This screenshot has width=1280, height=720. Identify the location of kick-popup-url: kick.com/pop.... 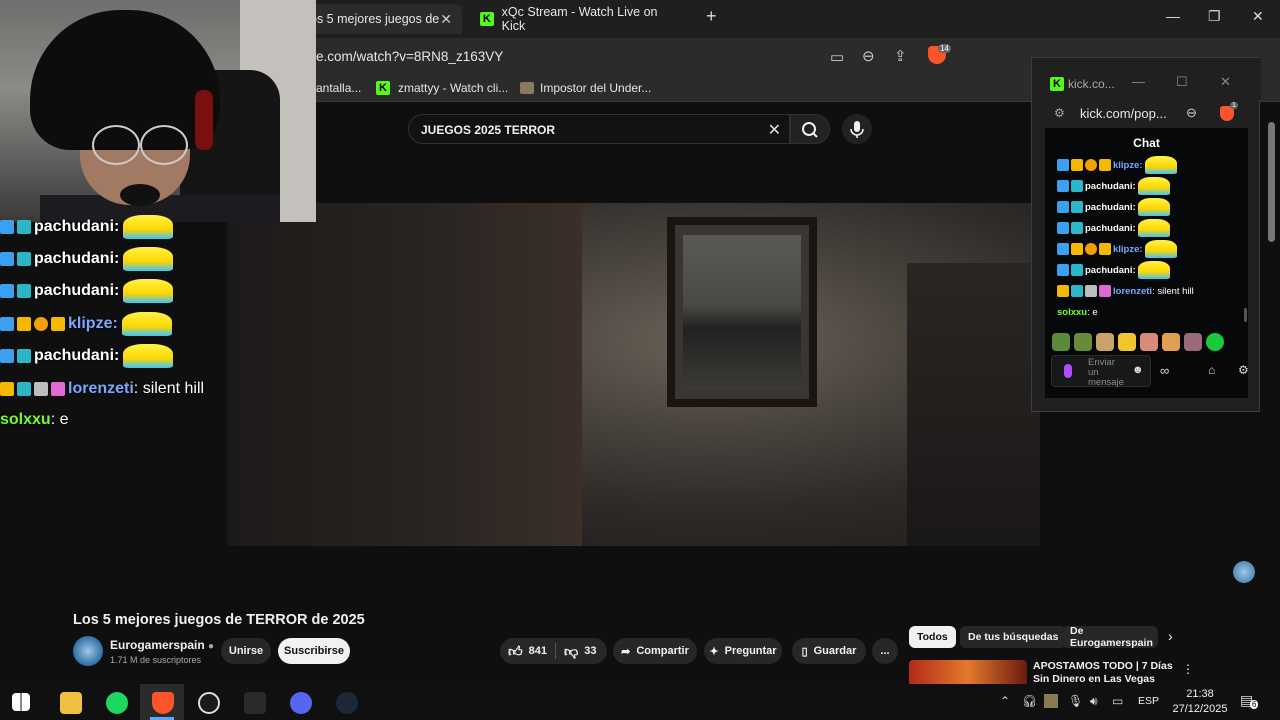
(1123, 113).